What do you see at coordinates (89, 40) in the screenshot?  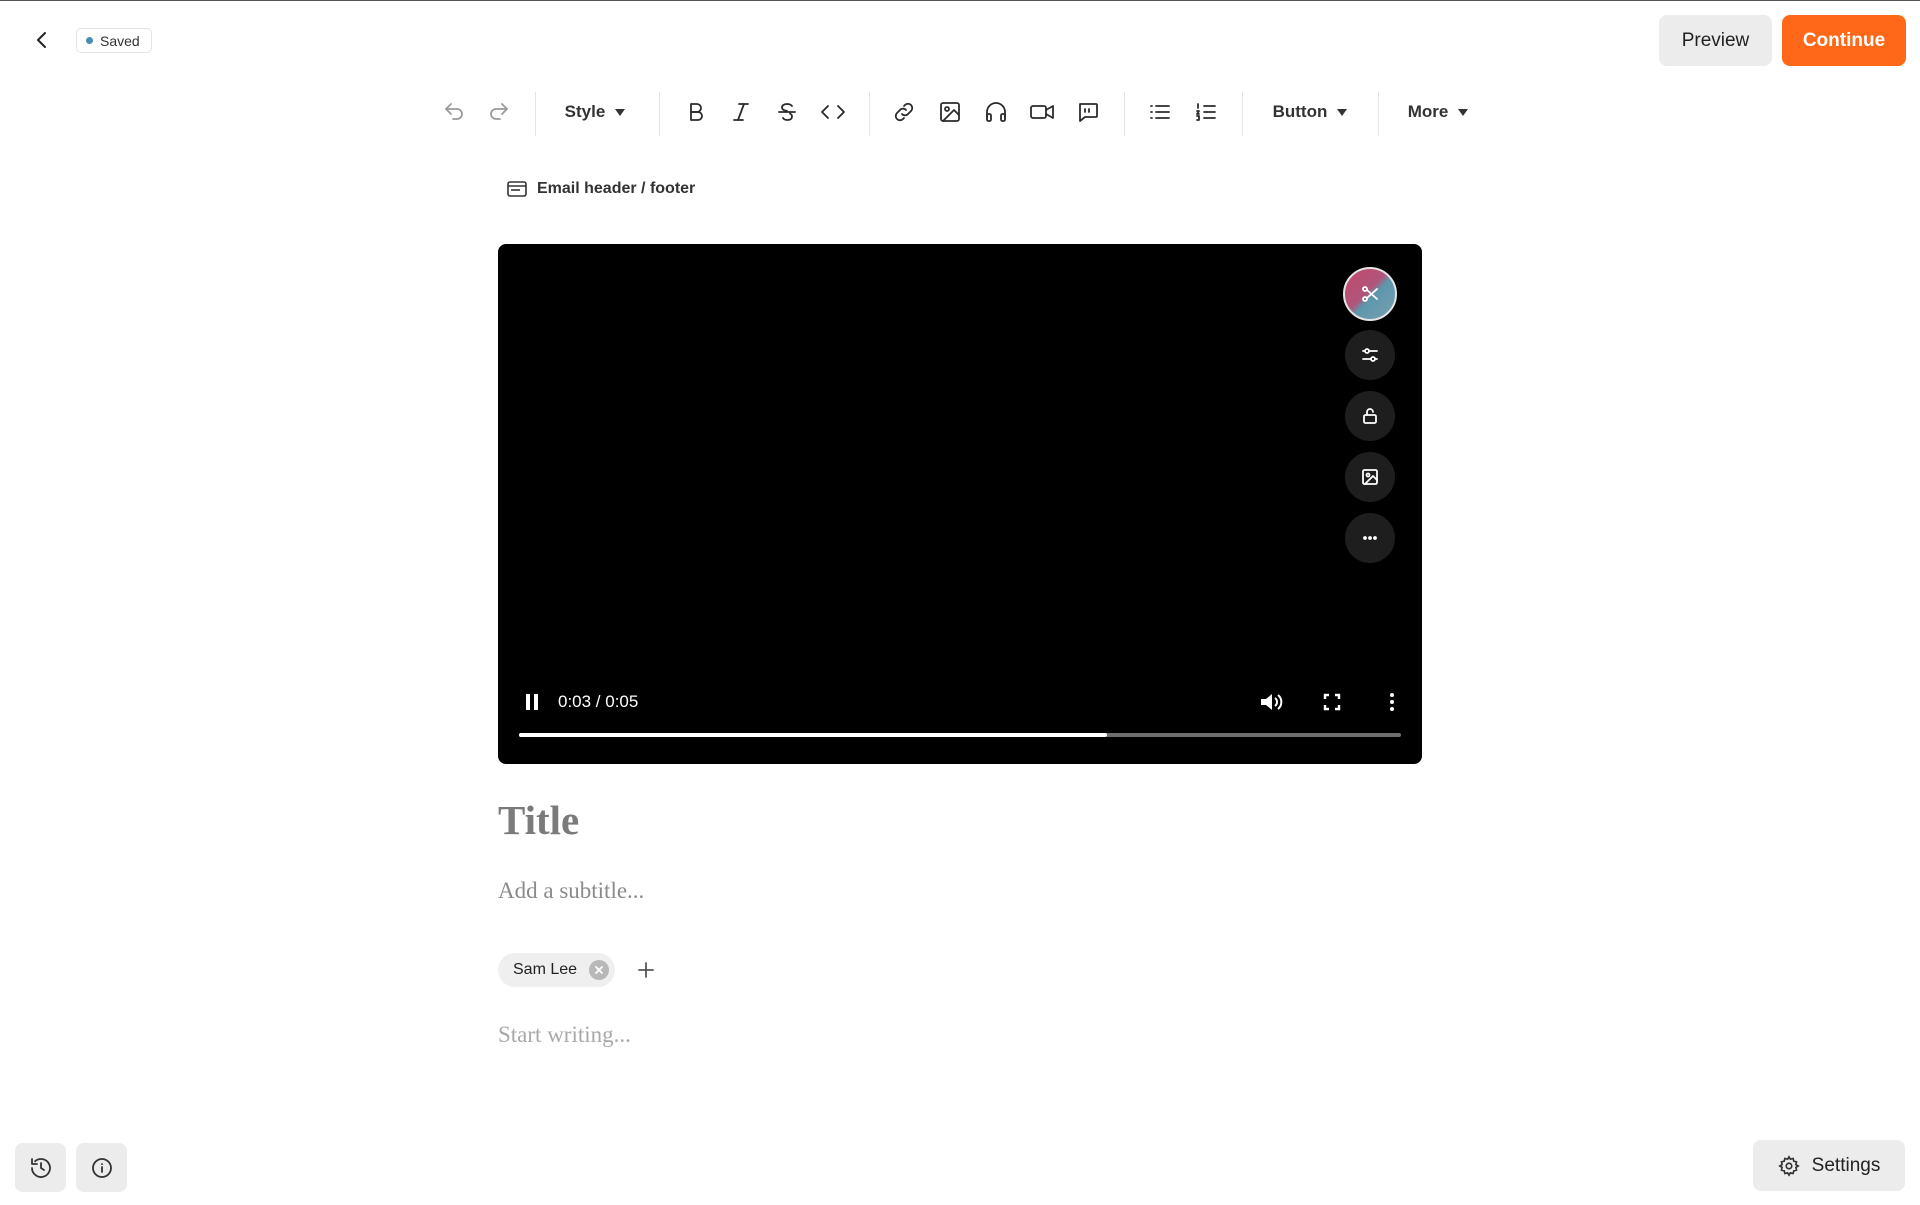 I see `status-dot` at bounding box center [89, 40].